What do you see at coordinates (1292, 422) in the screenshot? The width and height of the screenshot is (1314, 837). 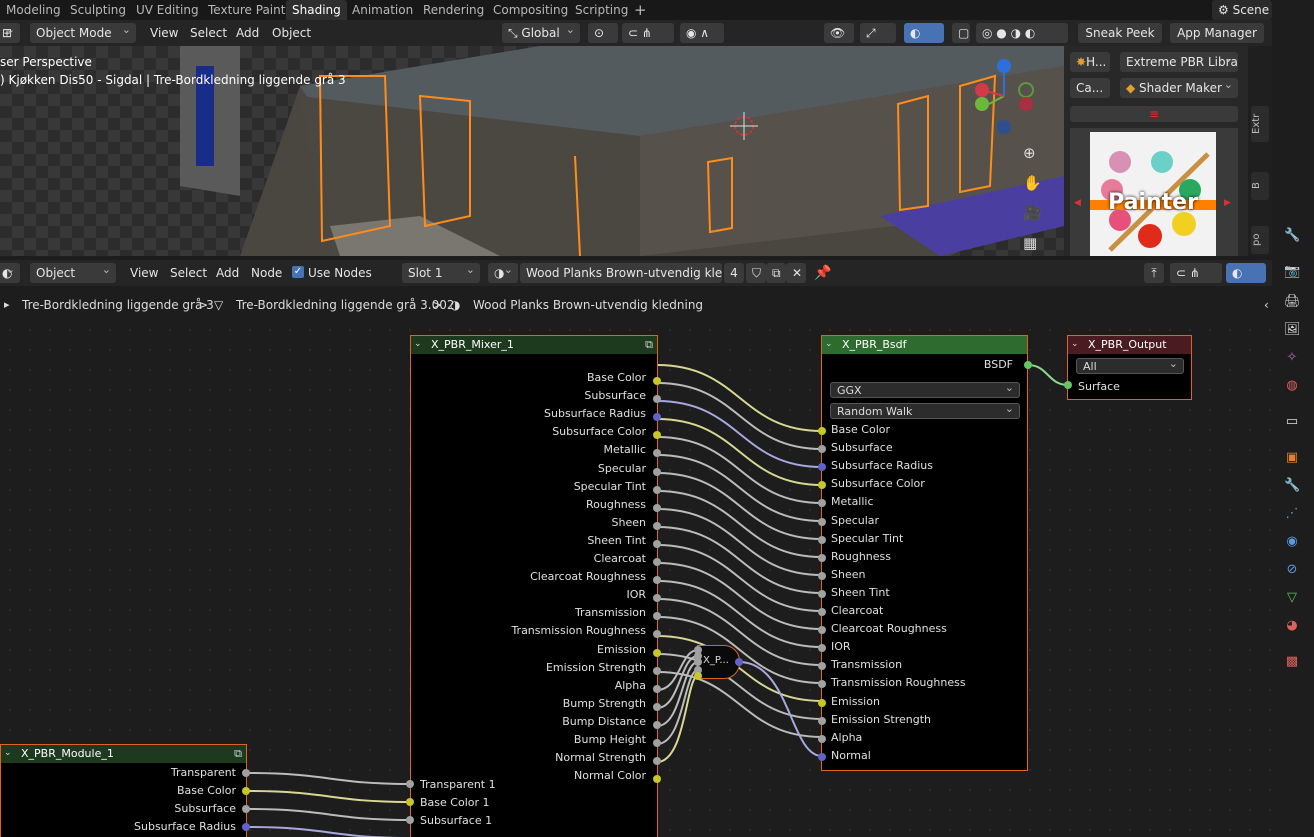 I see `collection-icon: ▭` at bounding box center [1292, 422].